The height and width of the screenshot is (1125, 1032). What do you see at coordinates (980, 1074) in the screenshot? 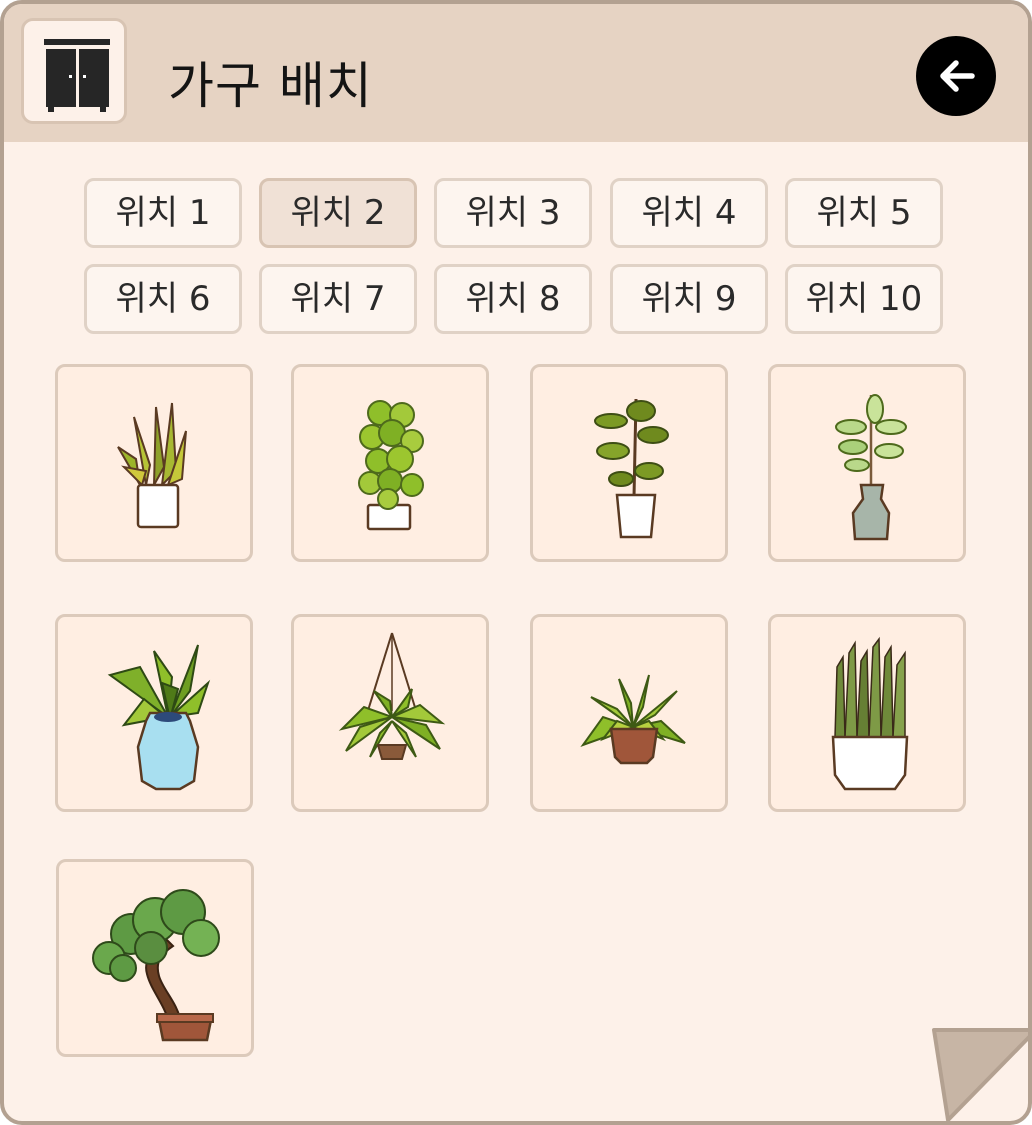
I see `page-curl-corner` at bounding box center [980, 1074].